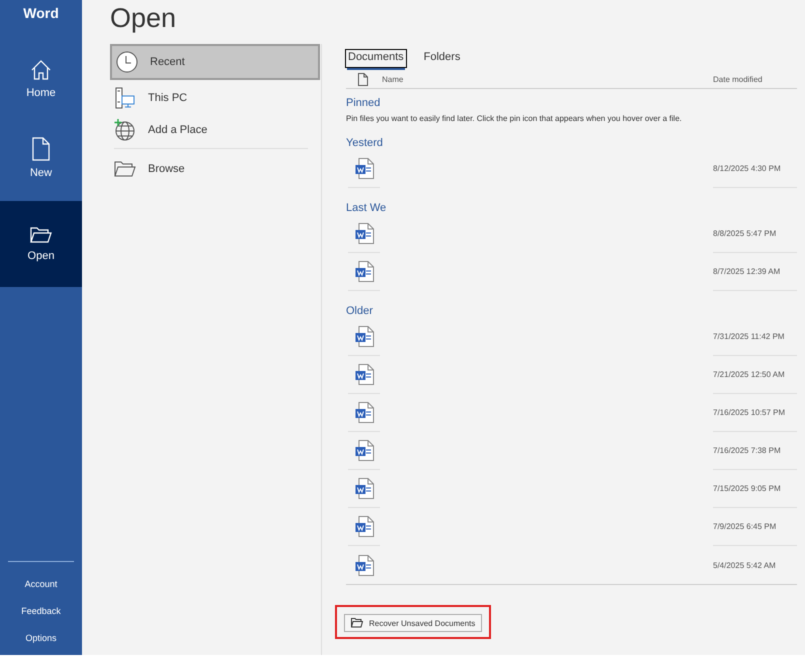  What do you see at coordinates (41, 70) in the screenshot?
I see `home-icon` at bounding box center [41, 70].